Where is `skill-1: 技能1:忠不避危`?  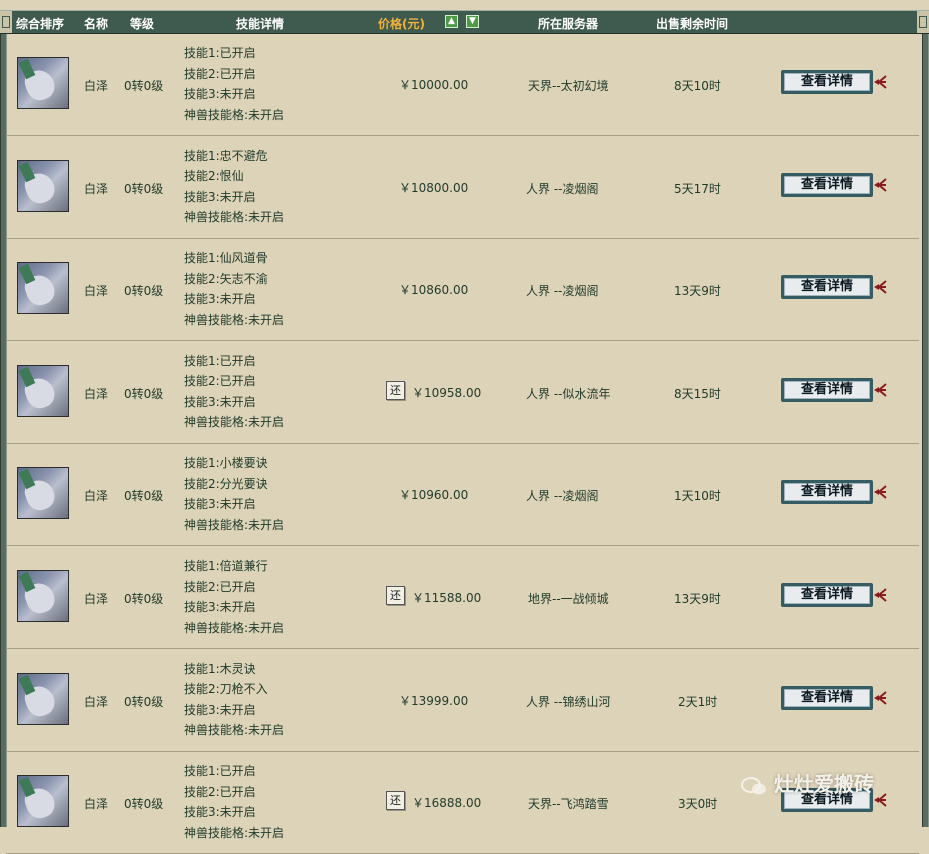
skill-1: 技能1:忠不避危 is located at coordinates (226, 155).